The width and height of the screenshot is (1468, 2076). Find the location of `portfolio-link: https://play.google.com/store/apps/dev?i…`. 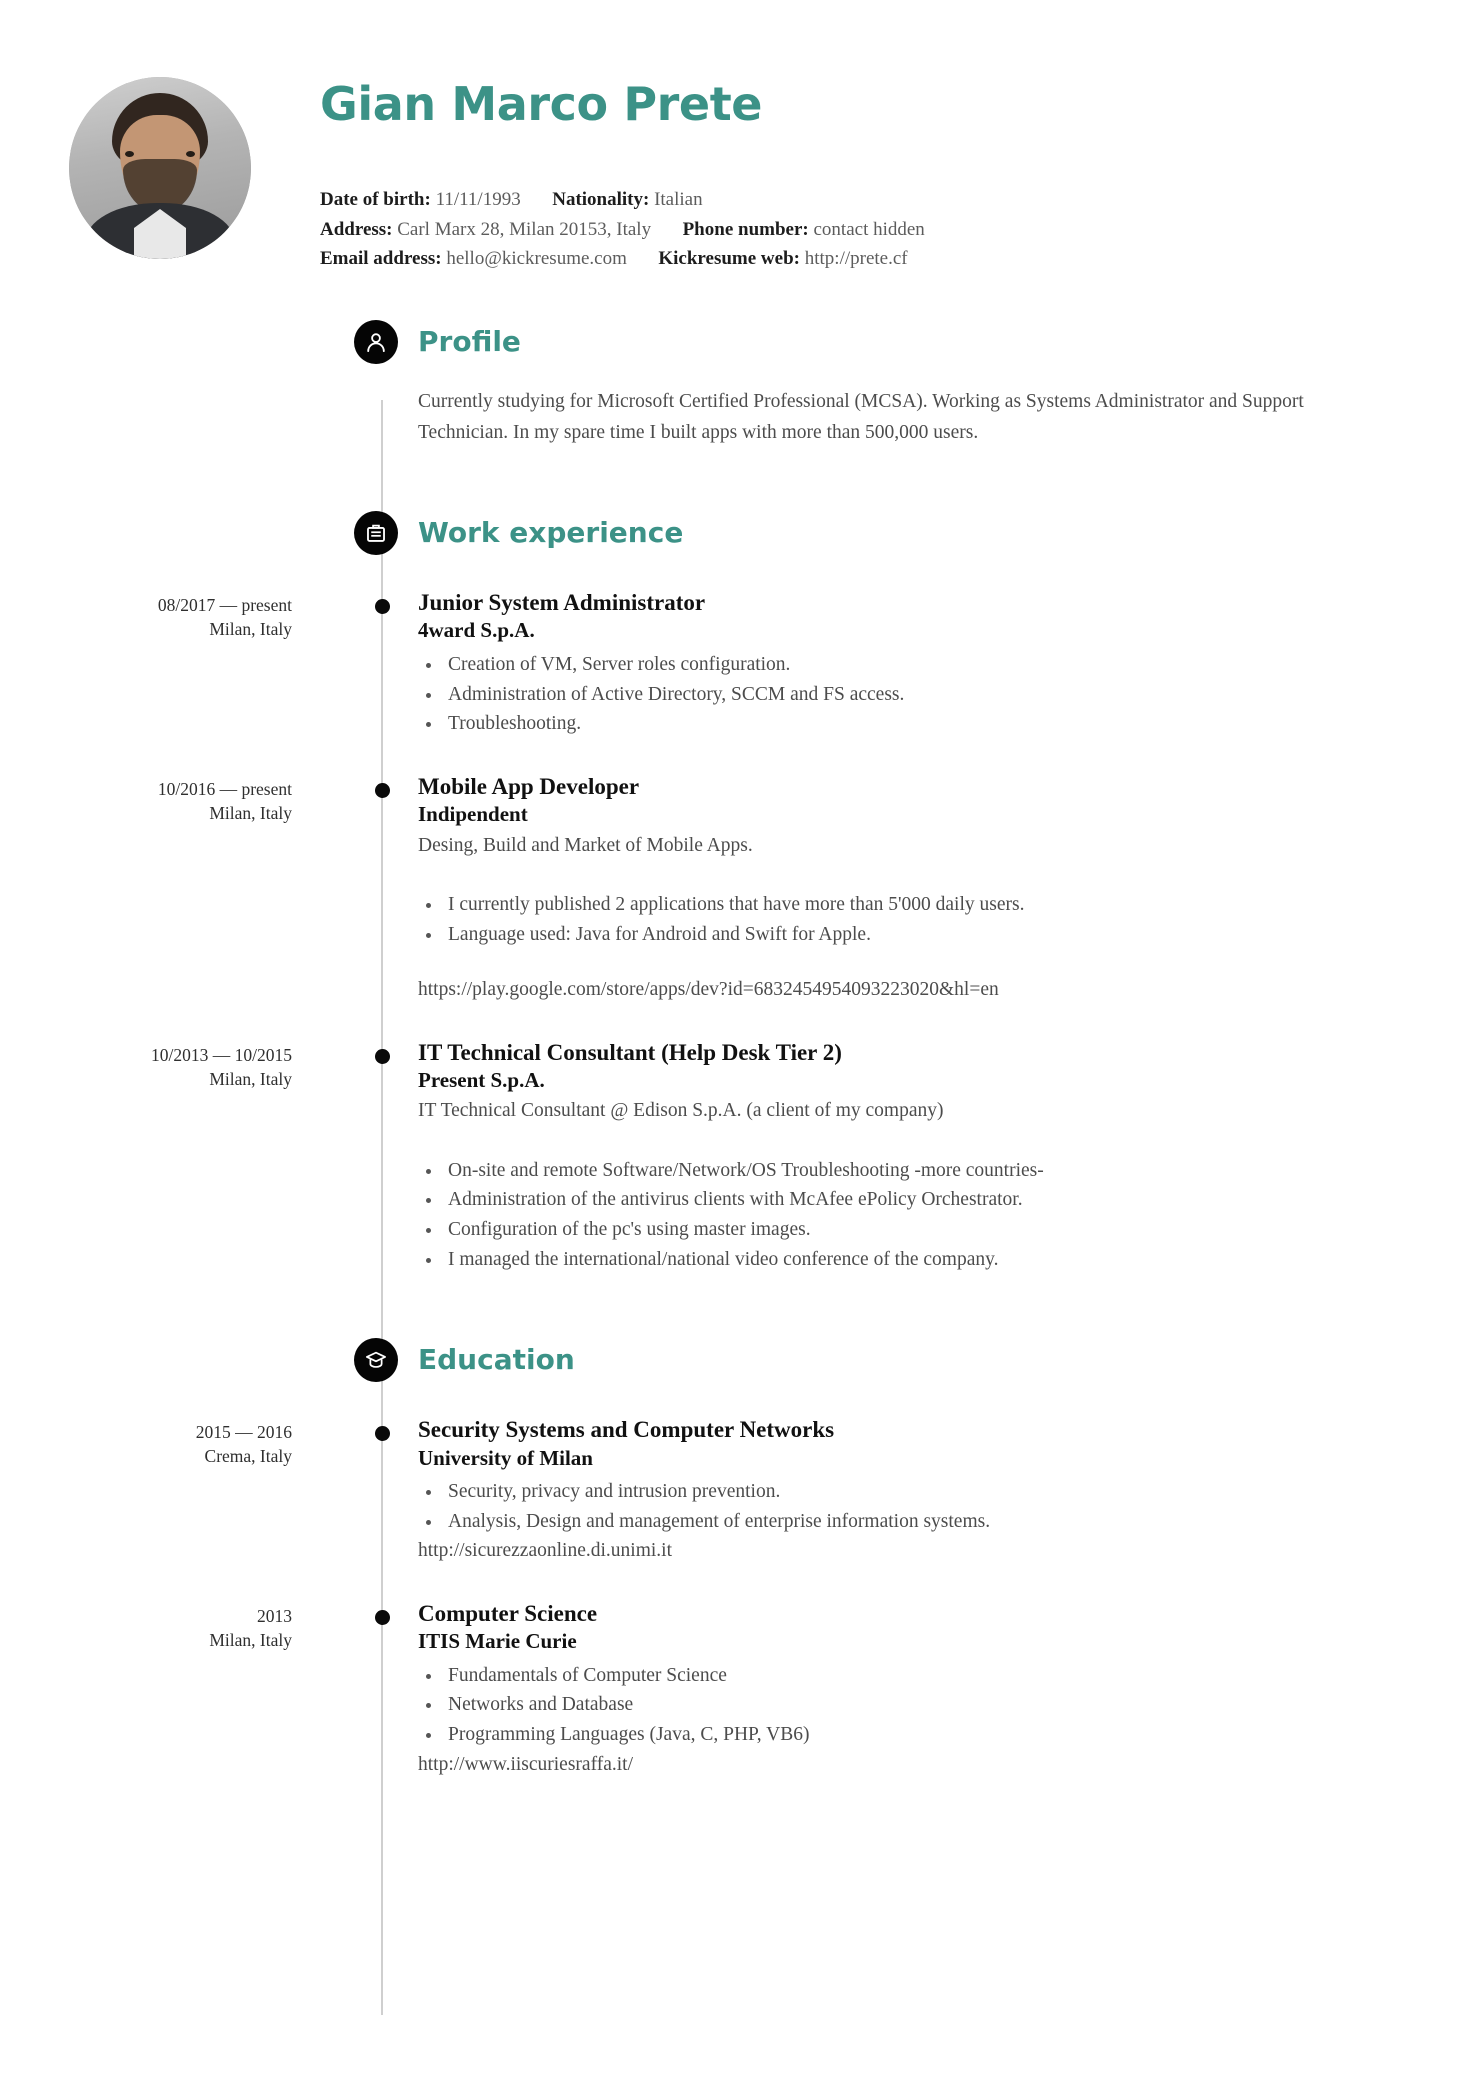

portfolio-link: https://play.google.com/store/apps/dev?i… is located at coordinates (888, 989).